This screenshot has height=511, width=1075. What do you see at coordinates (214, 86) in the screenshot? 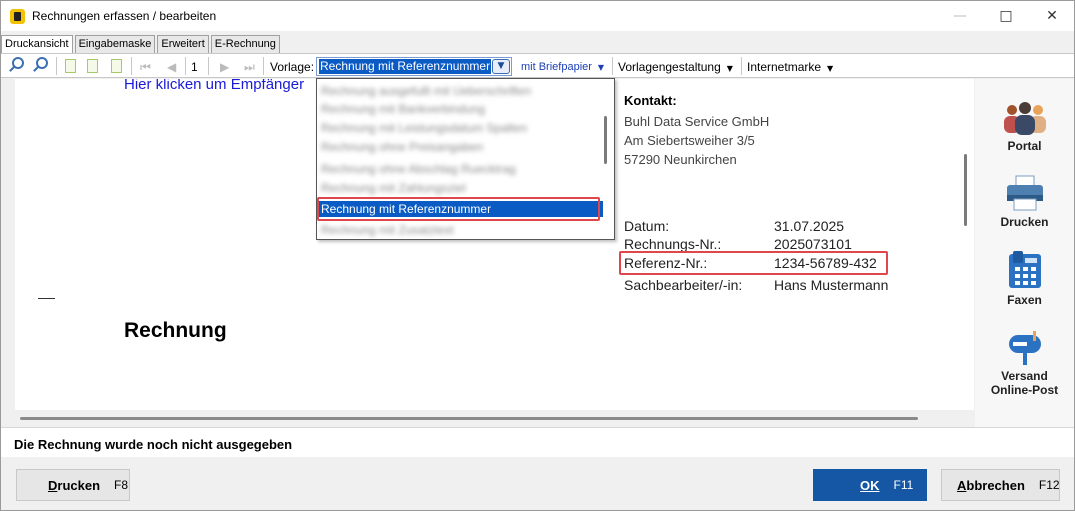
I see `recipient-link: Hier klicken um Empfänger` at bounding box center [214, 86].